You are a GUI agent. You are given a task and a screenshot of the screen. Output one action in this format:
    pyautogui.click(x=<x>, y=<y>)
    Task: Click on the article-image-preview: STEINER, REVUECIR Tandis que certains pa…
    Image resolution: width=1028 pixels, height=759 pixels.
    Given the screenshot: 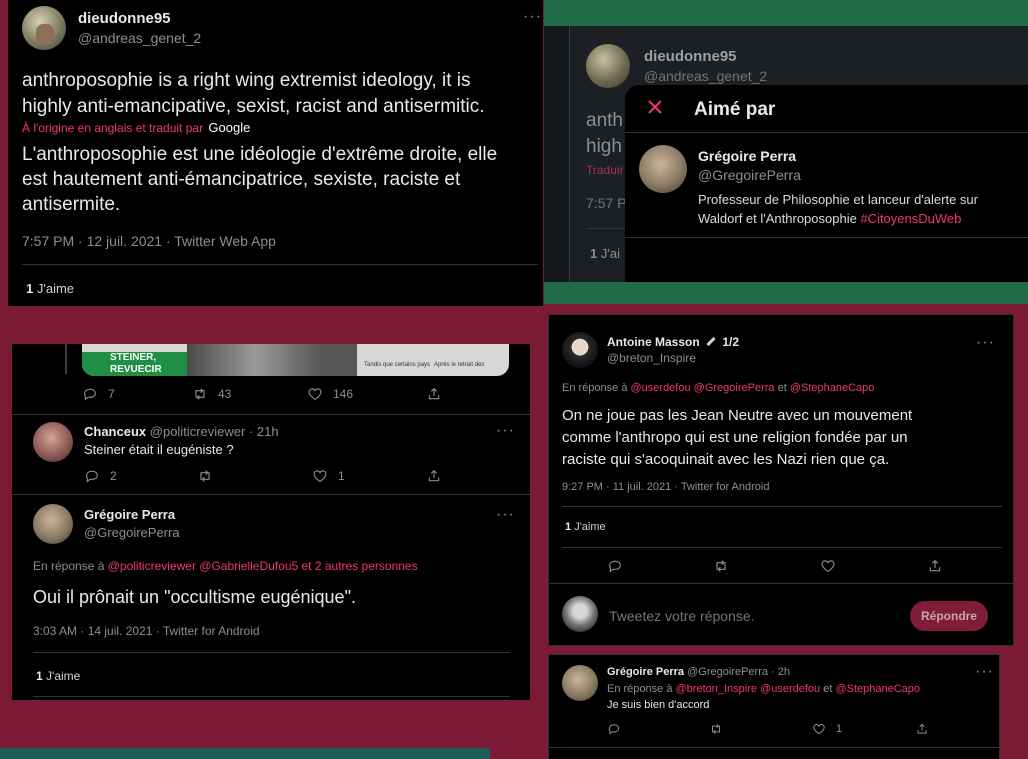 What is the action you would take?
    pyautogui.click(x=295, y=360)
    